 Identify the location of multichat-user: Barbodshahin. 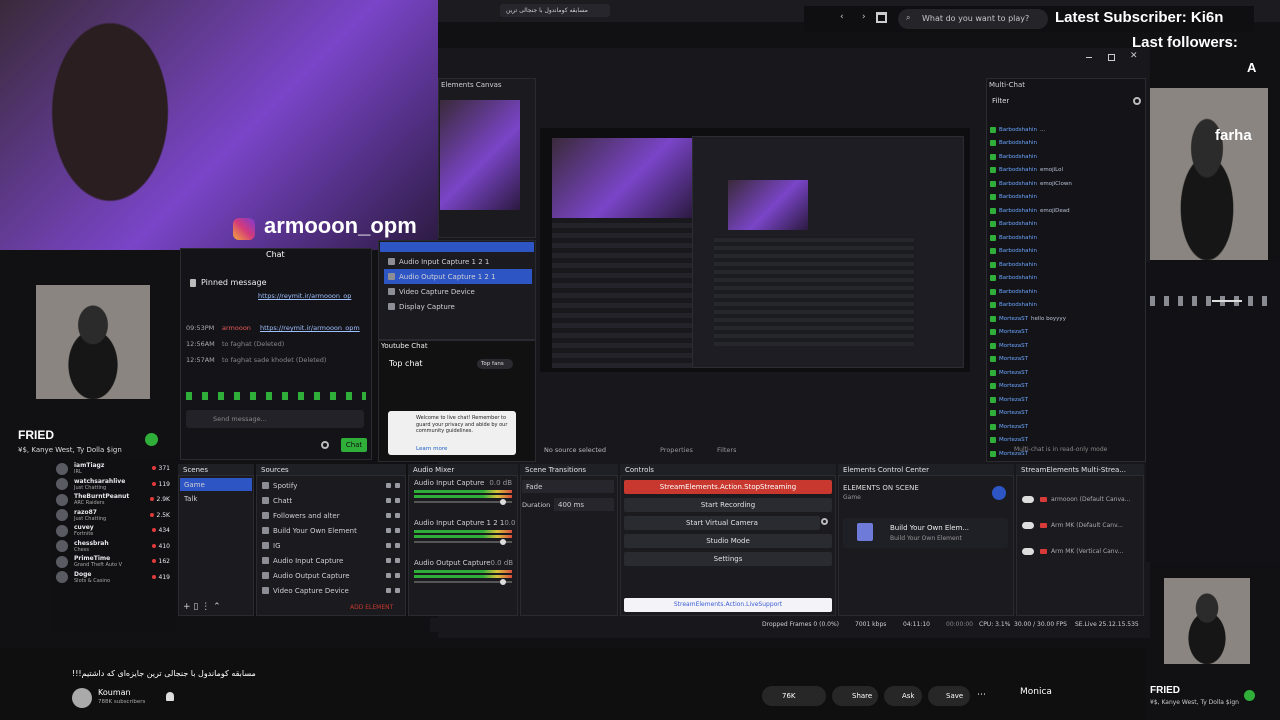
(1018, 264).